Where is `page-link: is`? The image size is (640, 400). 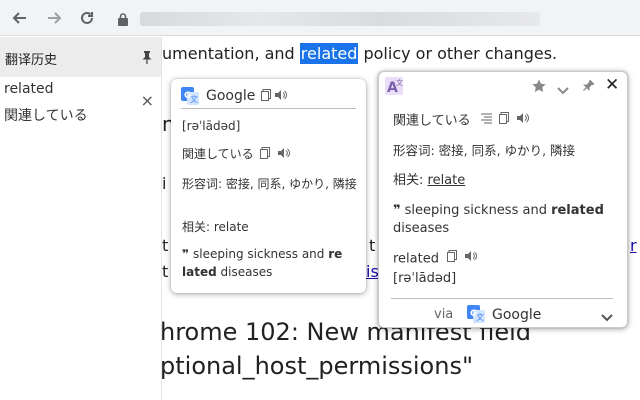 page-link: is is located at coordinates (372, 271).